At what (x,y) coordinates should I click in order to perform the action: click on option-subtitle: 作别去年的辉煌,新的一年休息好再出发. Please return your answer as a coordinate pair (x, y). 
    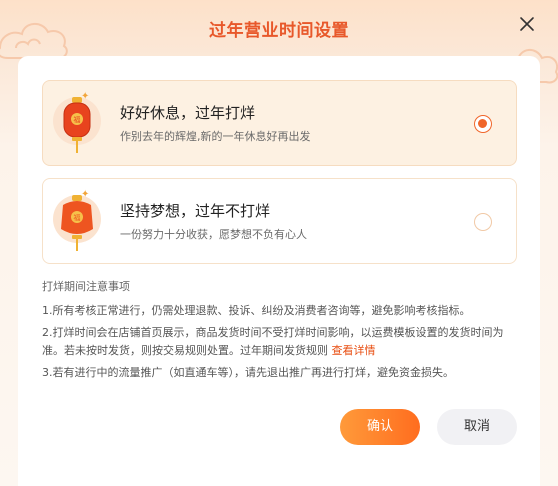
    Looking at the image, I should click on (215, 136).